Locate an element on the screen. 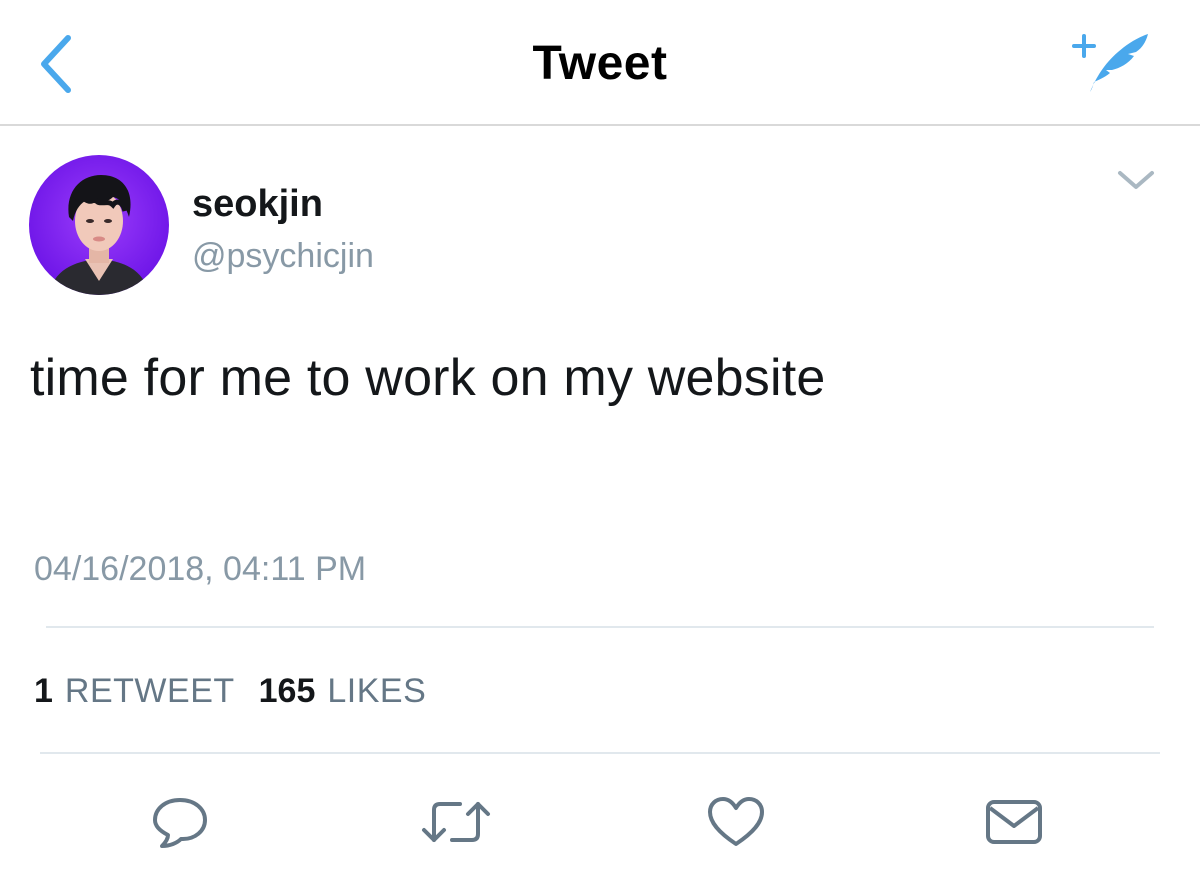 The width and height of the screenshot is (1200, 878). reply-icon is located at coordinates (180, 823).